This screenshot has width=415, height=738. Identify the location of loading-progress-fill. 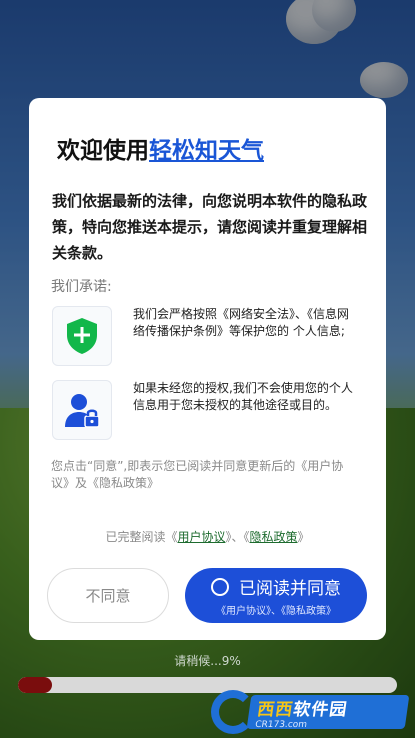
(35, 685).